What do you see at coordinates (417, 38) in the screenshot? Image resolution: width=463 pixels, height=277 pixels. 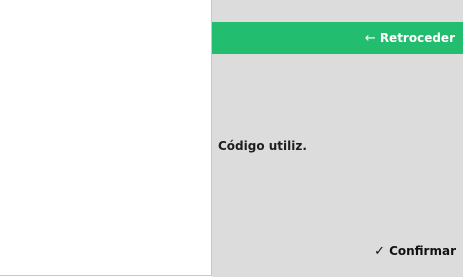 I see `back-button-label: Retroceder` at bounding box center [417, 38].